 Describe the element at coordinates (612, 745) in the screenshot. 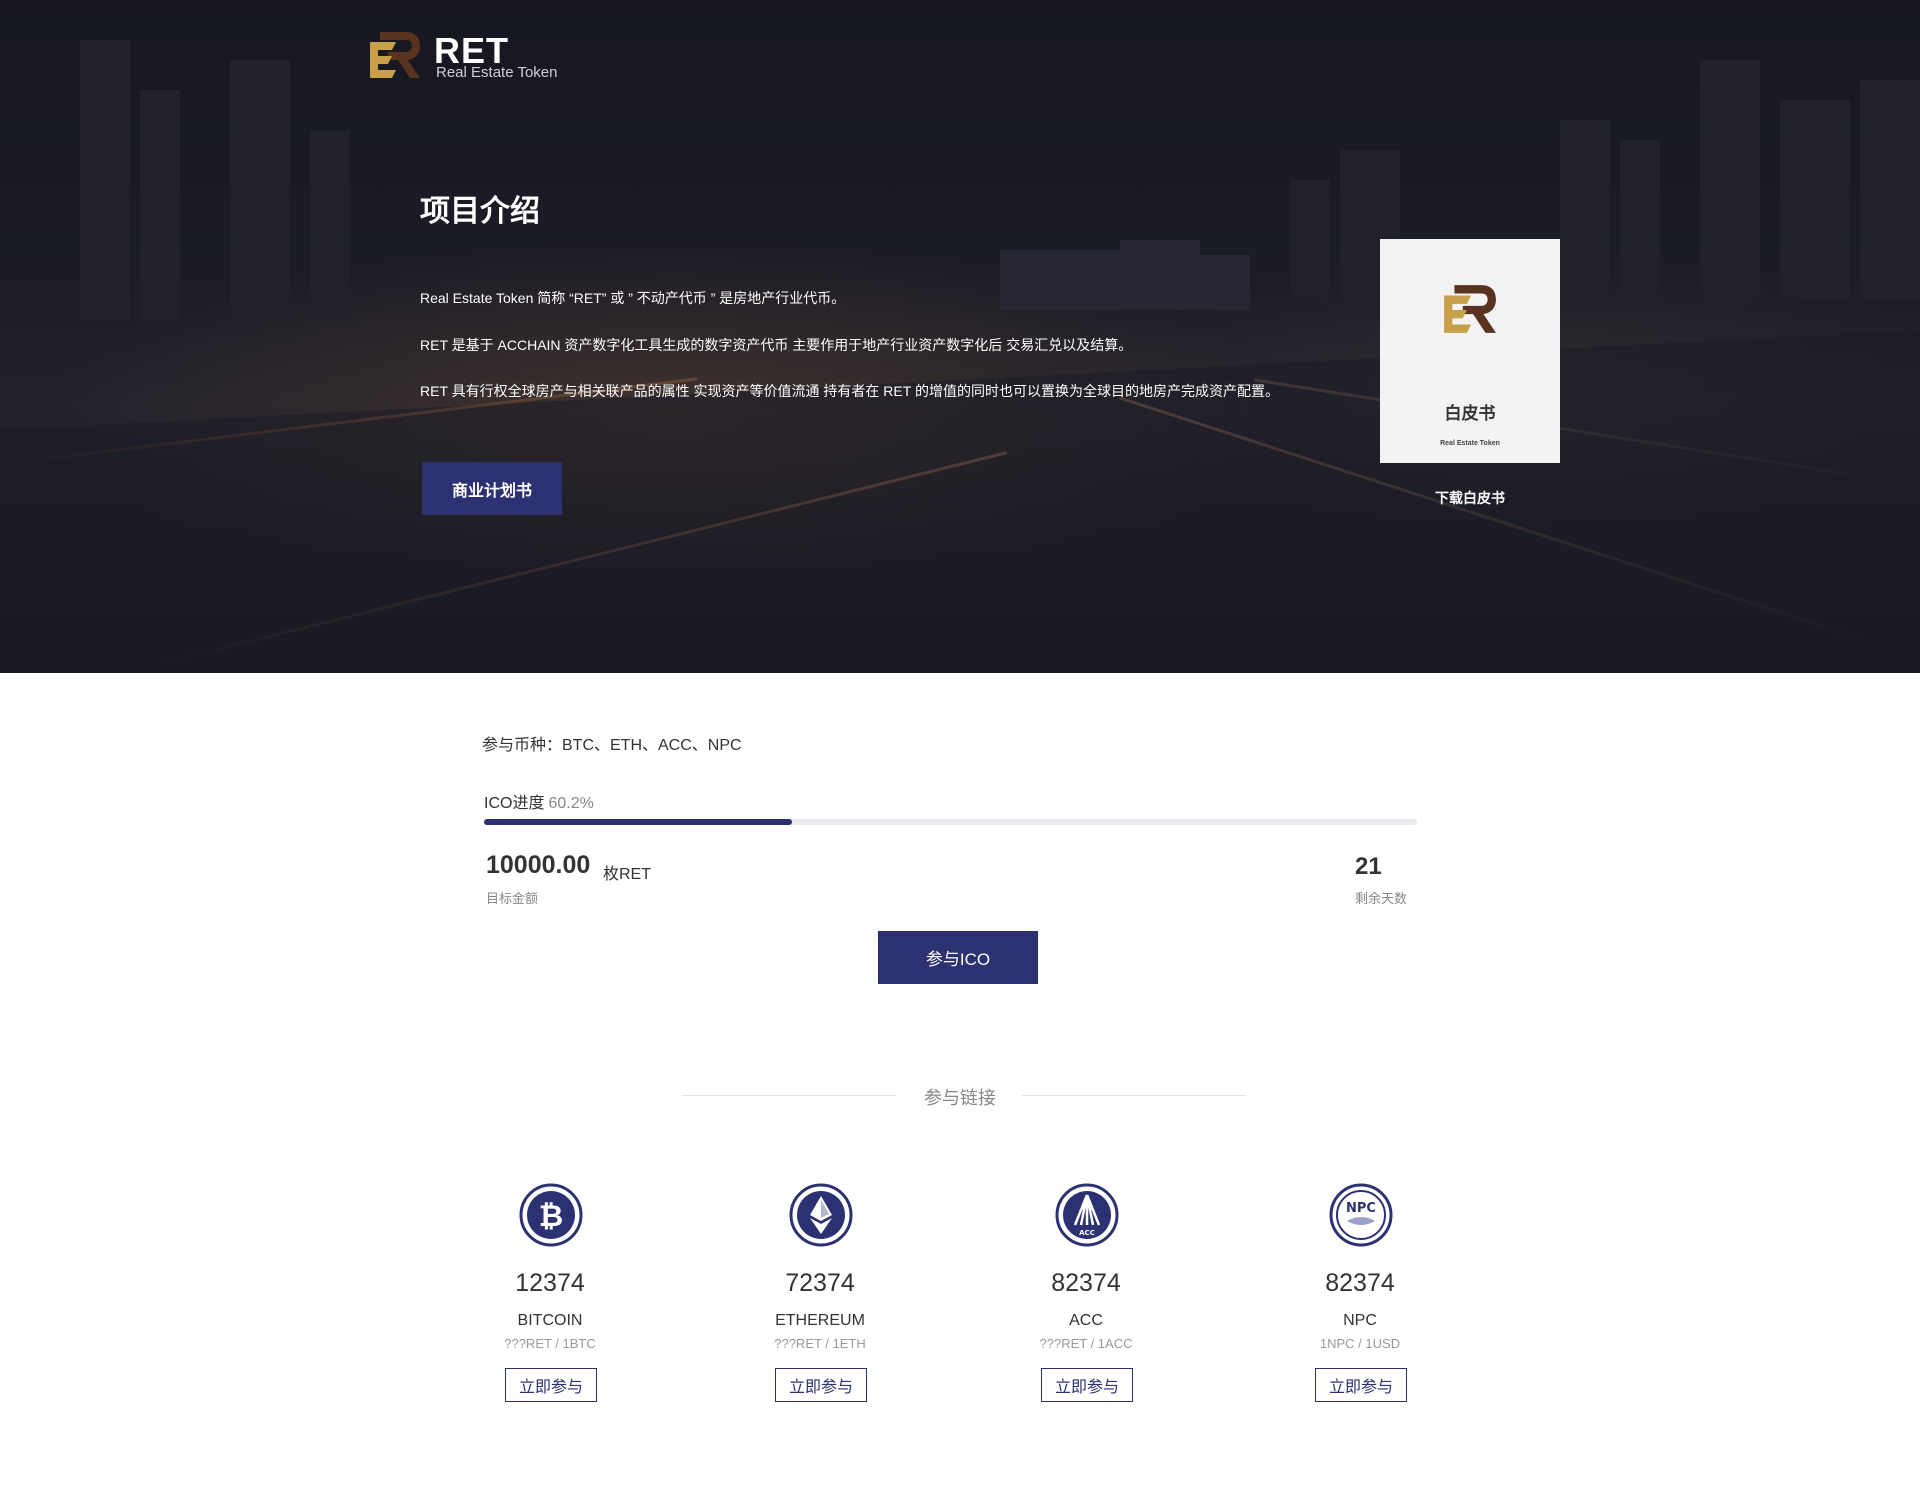

I see `currencies-text: 参与币种：BTC、ETH、ACC、NPC` at that location.